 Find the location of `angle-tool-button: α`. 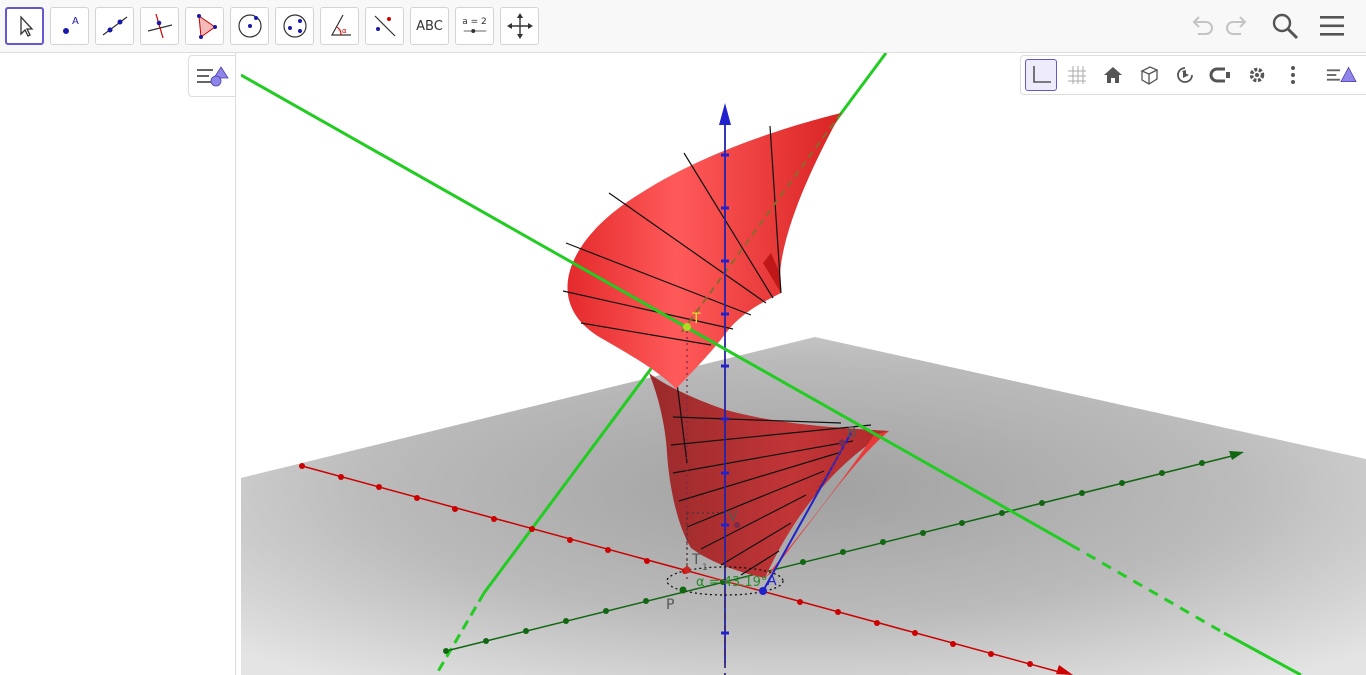

angle-tool-button: α is located at coordinates (339, 26).